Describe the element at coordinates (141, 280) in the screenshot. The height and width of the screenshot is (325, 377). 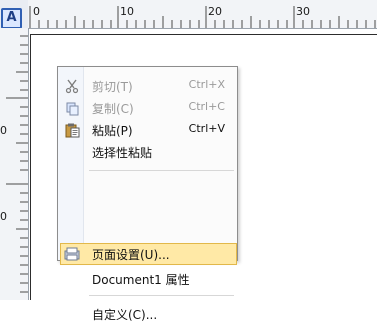
I see `menu-label-document-properties: Document1 属性` at that location.